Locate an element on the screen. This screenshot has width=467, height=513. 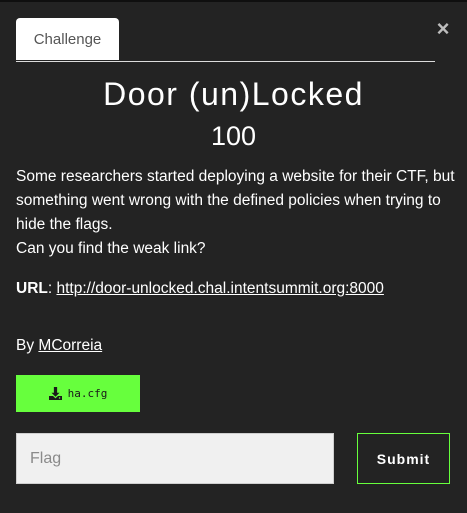
tab-challenge: Challenge is located at coordinates (67, 39).